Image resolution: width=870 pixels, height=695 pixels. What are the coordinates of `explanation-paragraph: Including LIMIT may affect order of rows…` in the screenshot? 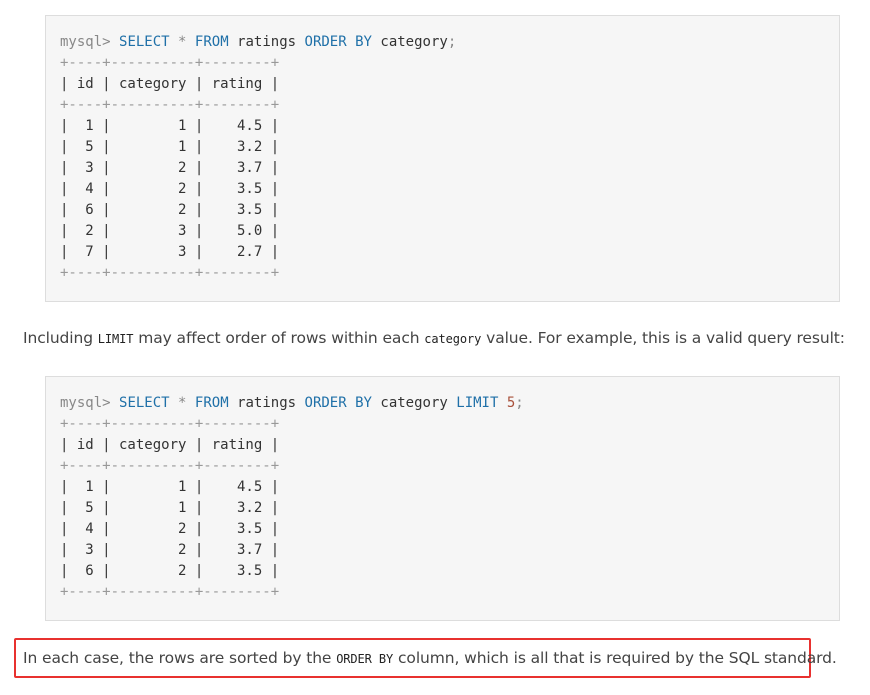 It's located at (443, 338).